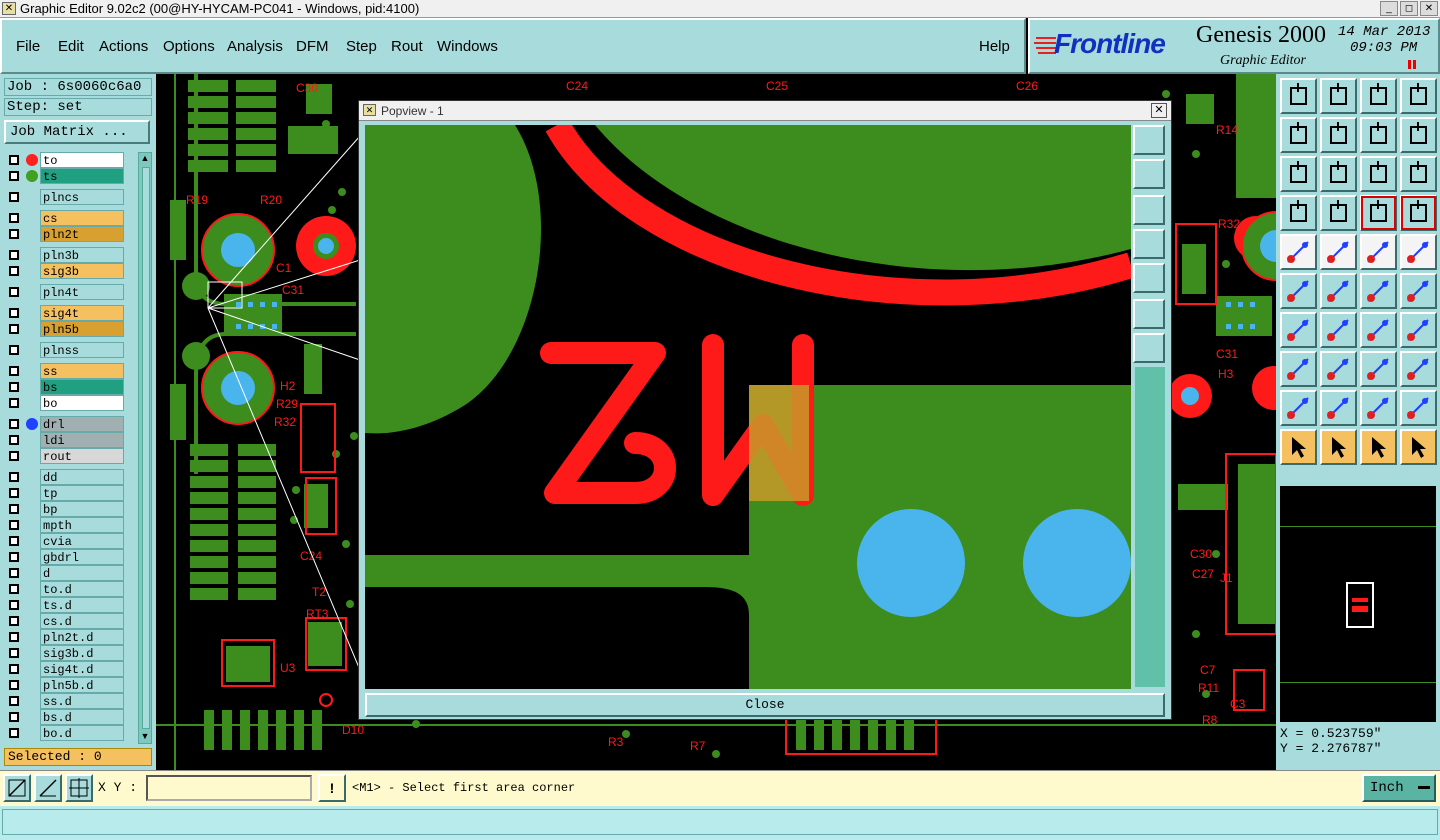 The width and height of the screenshot is (1440, 840). I want to click on fit-profile-button, so click(1338, 174).